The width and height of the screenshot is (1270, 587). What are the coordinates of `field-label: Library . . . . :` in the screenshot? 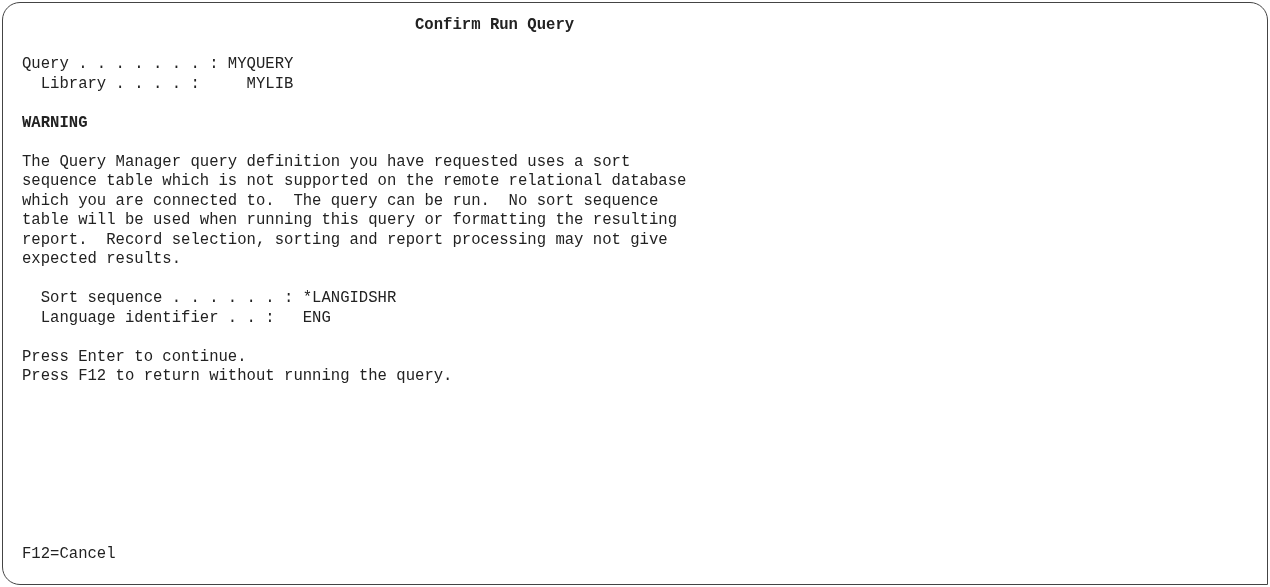 It's located at (120, 84).